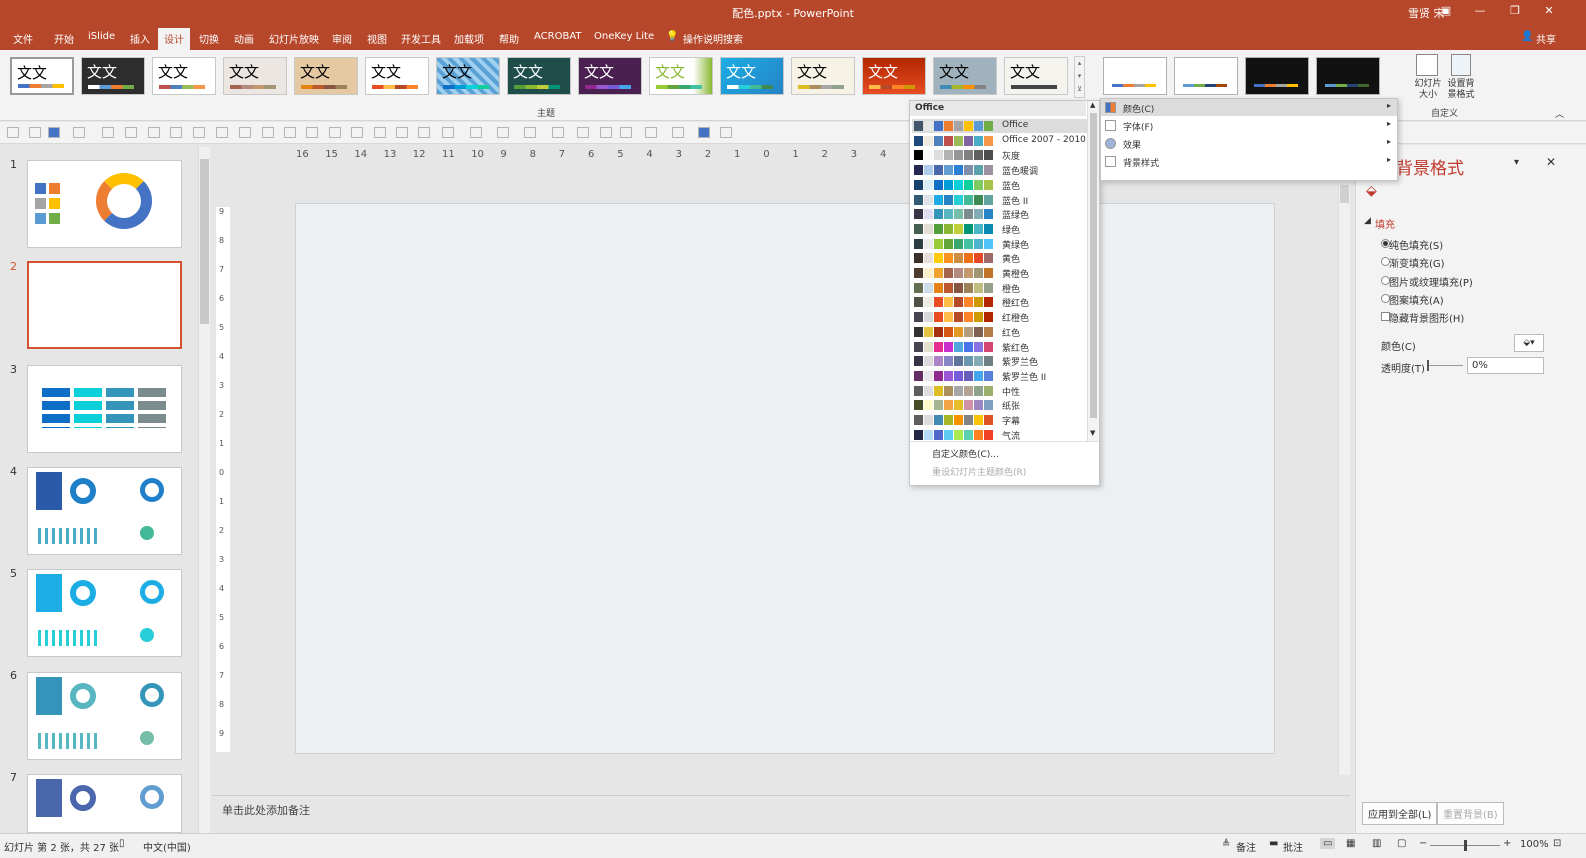 Image resolution: width=1586 pixels, height=858 pixels. Describe the element at coordinates (140, 38) in the screenshot. I see `tab-insert: 插入` at that location.